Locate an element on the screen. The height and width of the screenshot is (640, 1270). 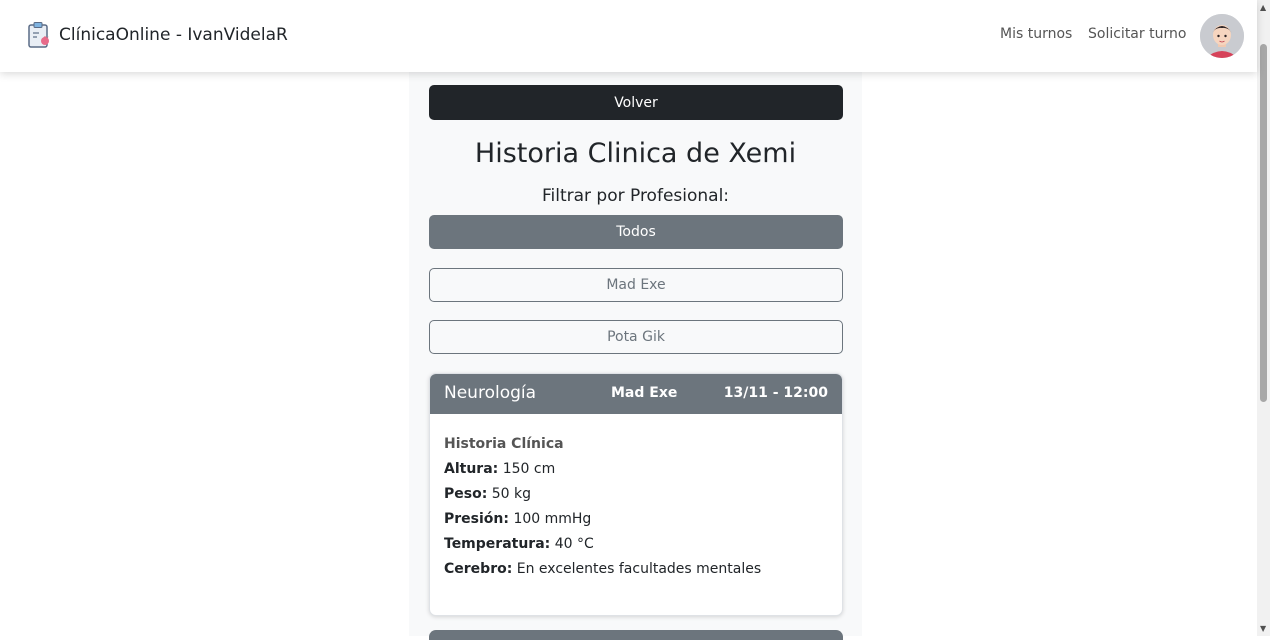
brand-link: ClínicaOnline - IvanVidelaR is located at coordinates (157, 35).